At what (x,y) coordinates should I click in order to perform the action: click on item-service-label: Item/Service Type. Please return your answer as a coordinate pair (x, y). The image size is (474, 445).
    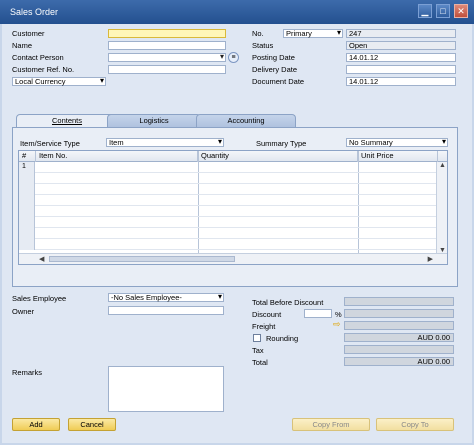
    Looking at the image, I should click on (50, 143).